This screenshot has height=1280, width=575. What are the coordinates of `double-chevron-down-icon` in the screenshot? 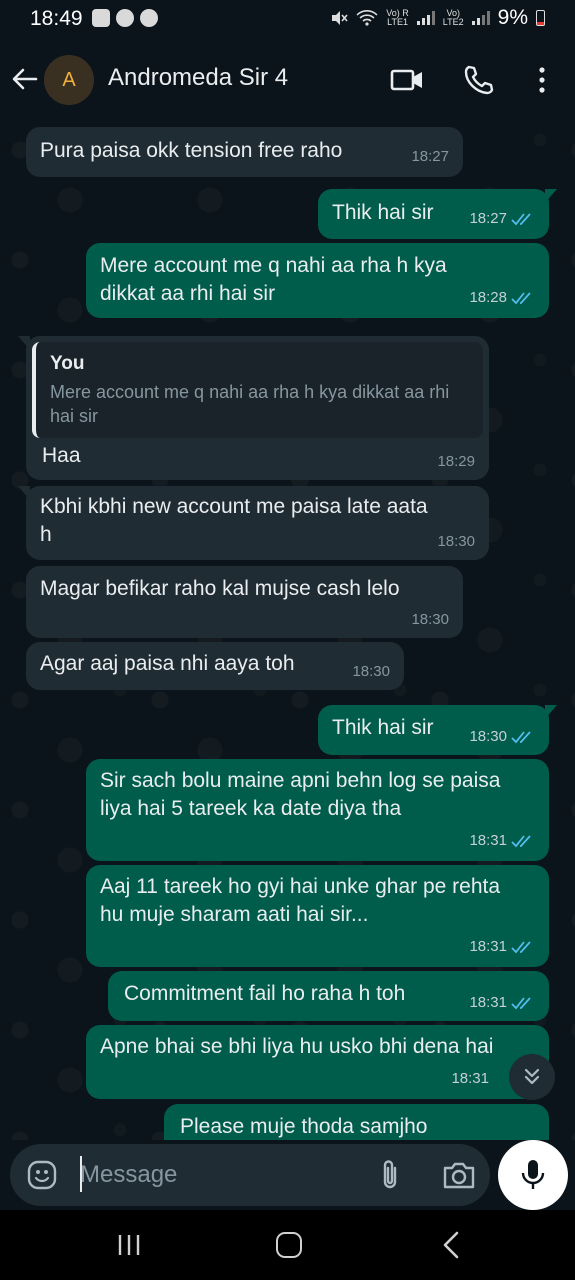 It's located at (532, 1076).